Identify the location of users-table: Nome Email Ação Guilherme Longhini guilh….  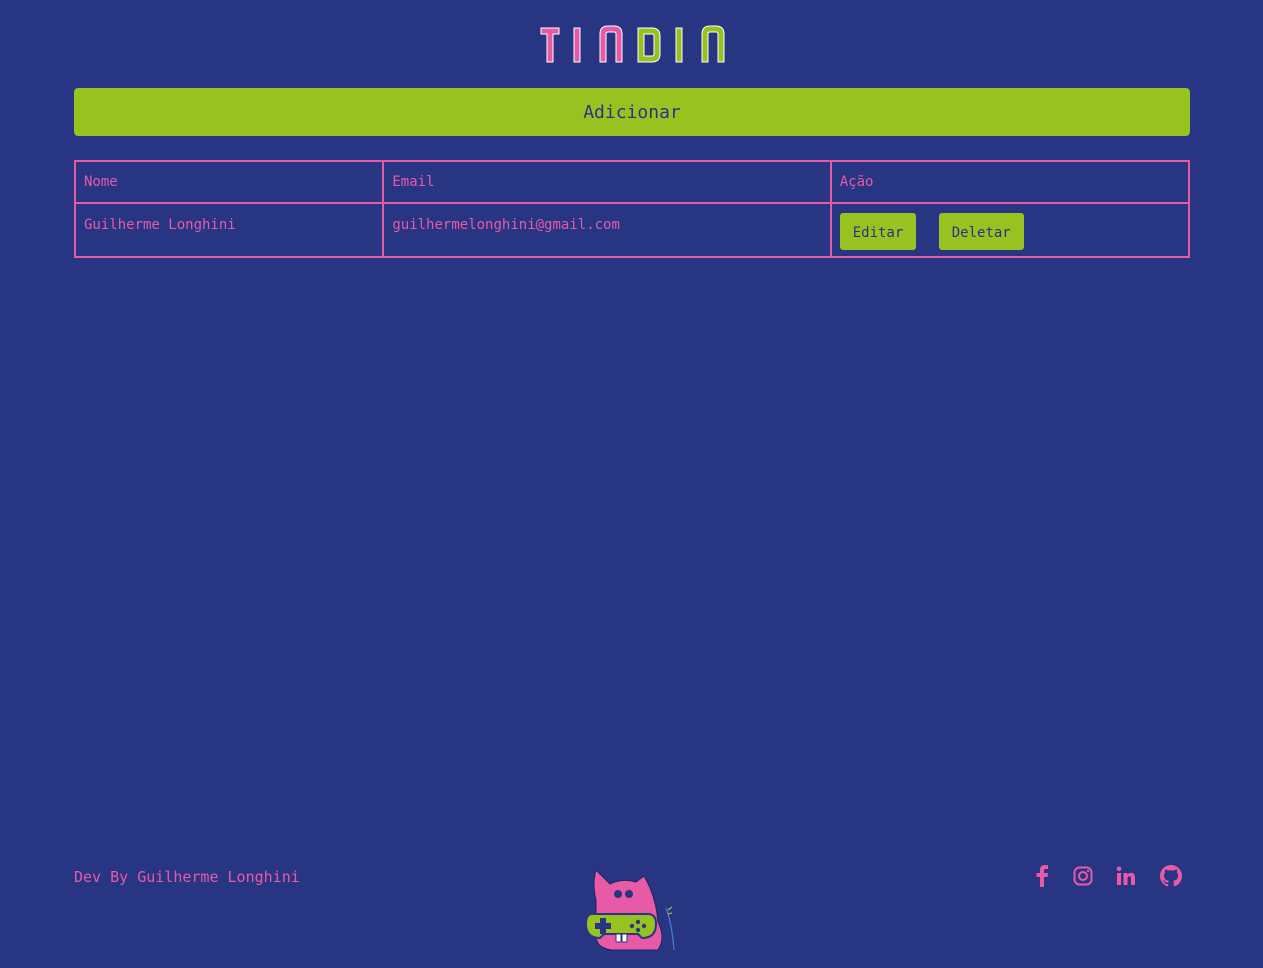
(632, 209).